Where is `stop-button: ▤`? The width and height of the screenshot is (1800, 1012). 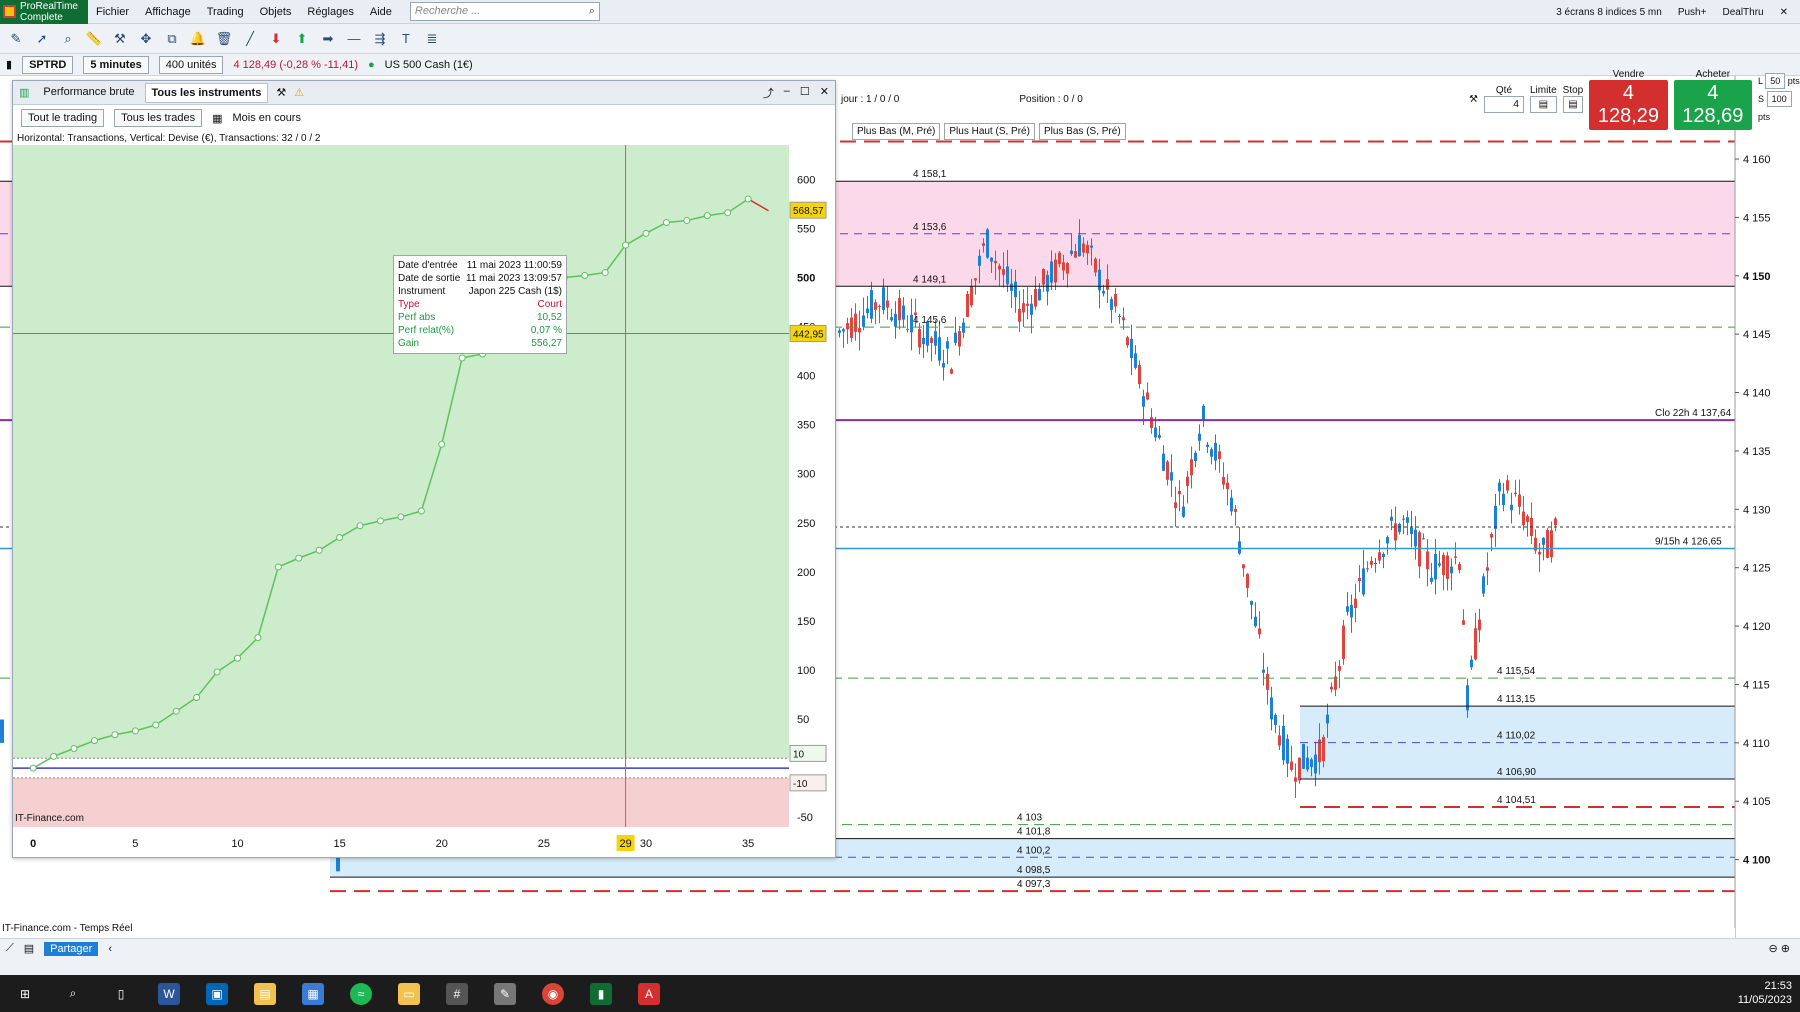
stop-button: ▤ is located at coordinates (1573, 104).